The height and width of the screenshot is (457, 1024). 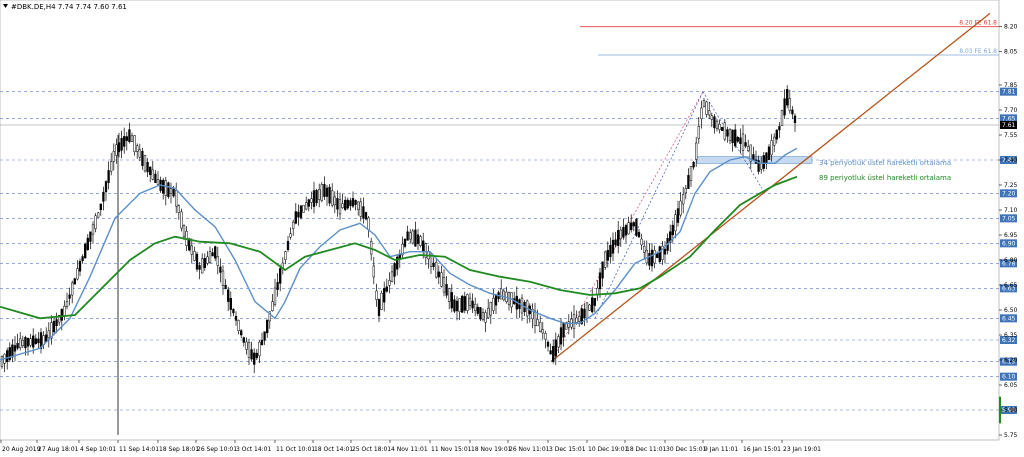 What do you see at coordinates (139, 449) in the screenshot?
I see `x-tick-label: 11 Sep 14:01` at bounding box center [139, 449].